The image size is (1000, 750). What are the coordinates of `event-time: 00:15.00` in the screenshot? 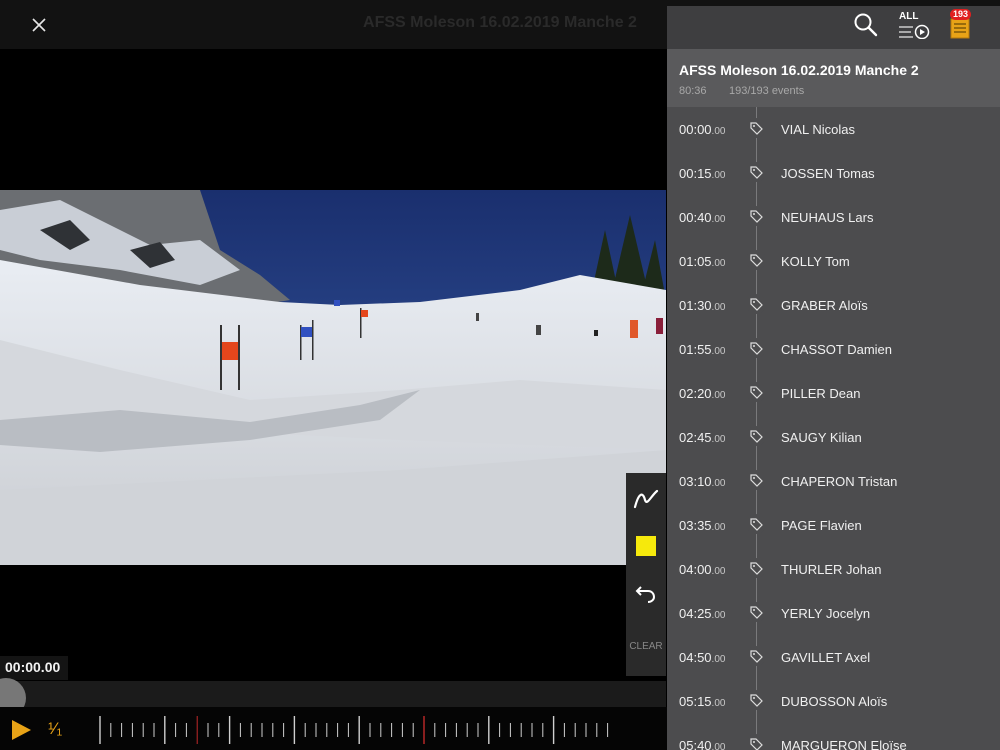 It's located at (702, 173).